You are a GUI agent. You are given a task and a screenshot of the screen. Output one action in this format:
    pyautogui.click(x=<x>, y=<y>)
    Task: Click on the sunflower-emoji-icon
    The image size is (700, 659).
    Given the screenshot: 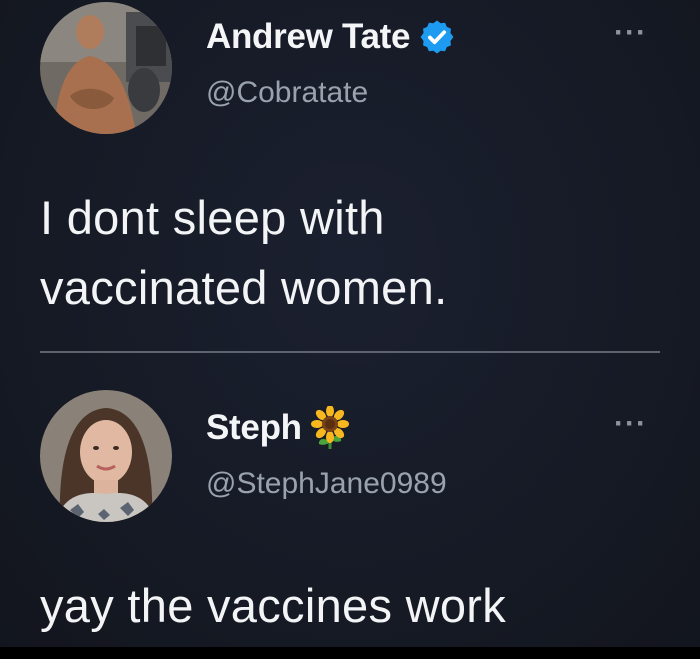 What is the action you would take?
    pyautogui.click(x=330, y=427)
    